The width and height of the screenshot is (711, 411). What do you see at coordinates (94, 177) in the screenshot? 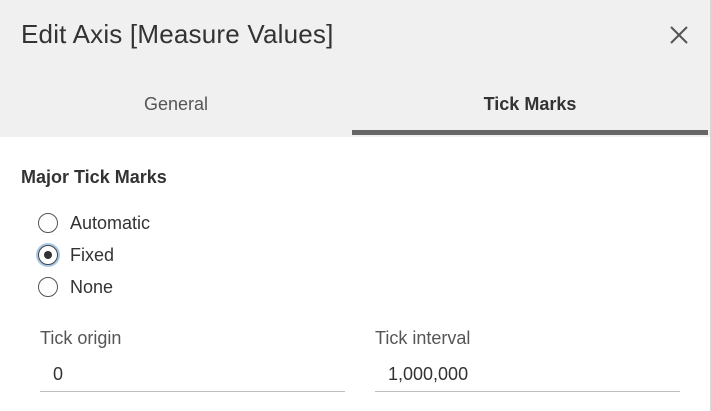
I see `major-tick-marks-heading: Major Tick Marks` at bounding box center [94, 177].